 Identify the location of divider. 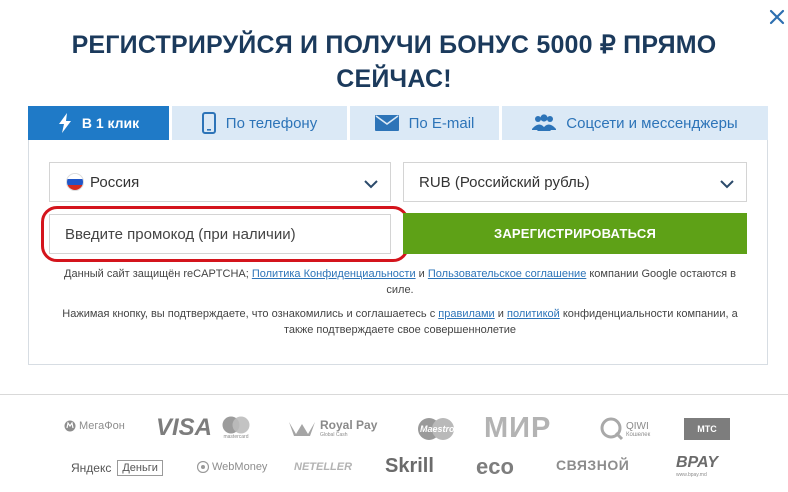
(394, 394).